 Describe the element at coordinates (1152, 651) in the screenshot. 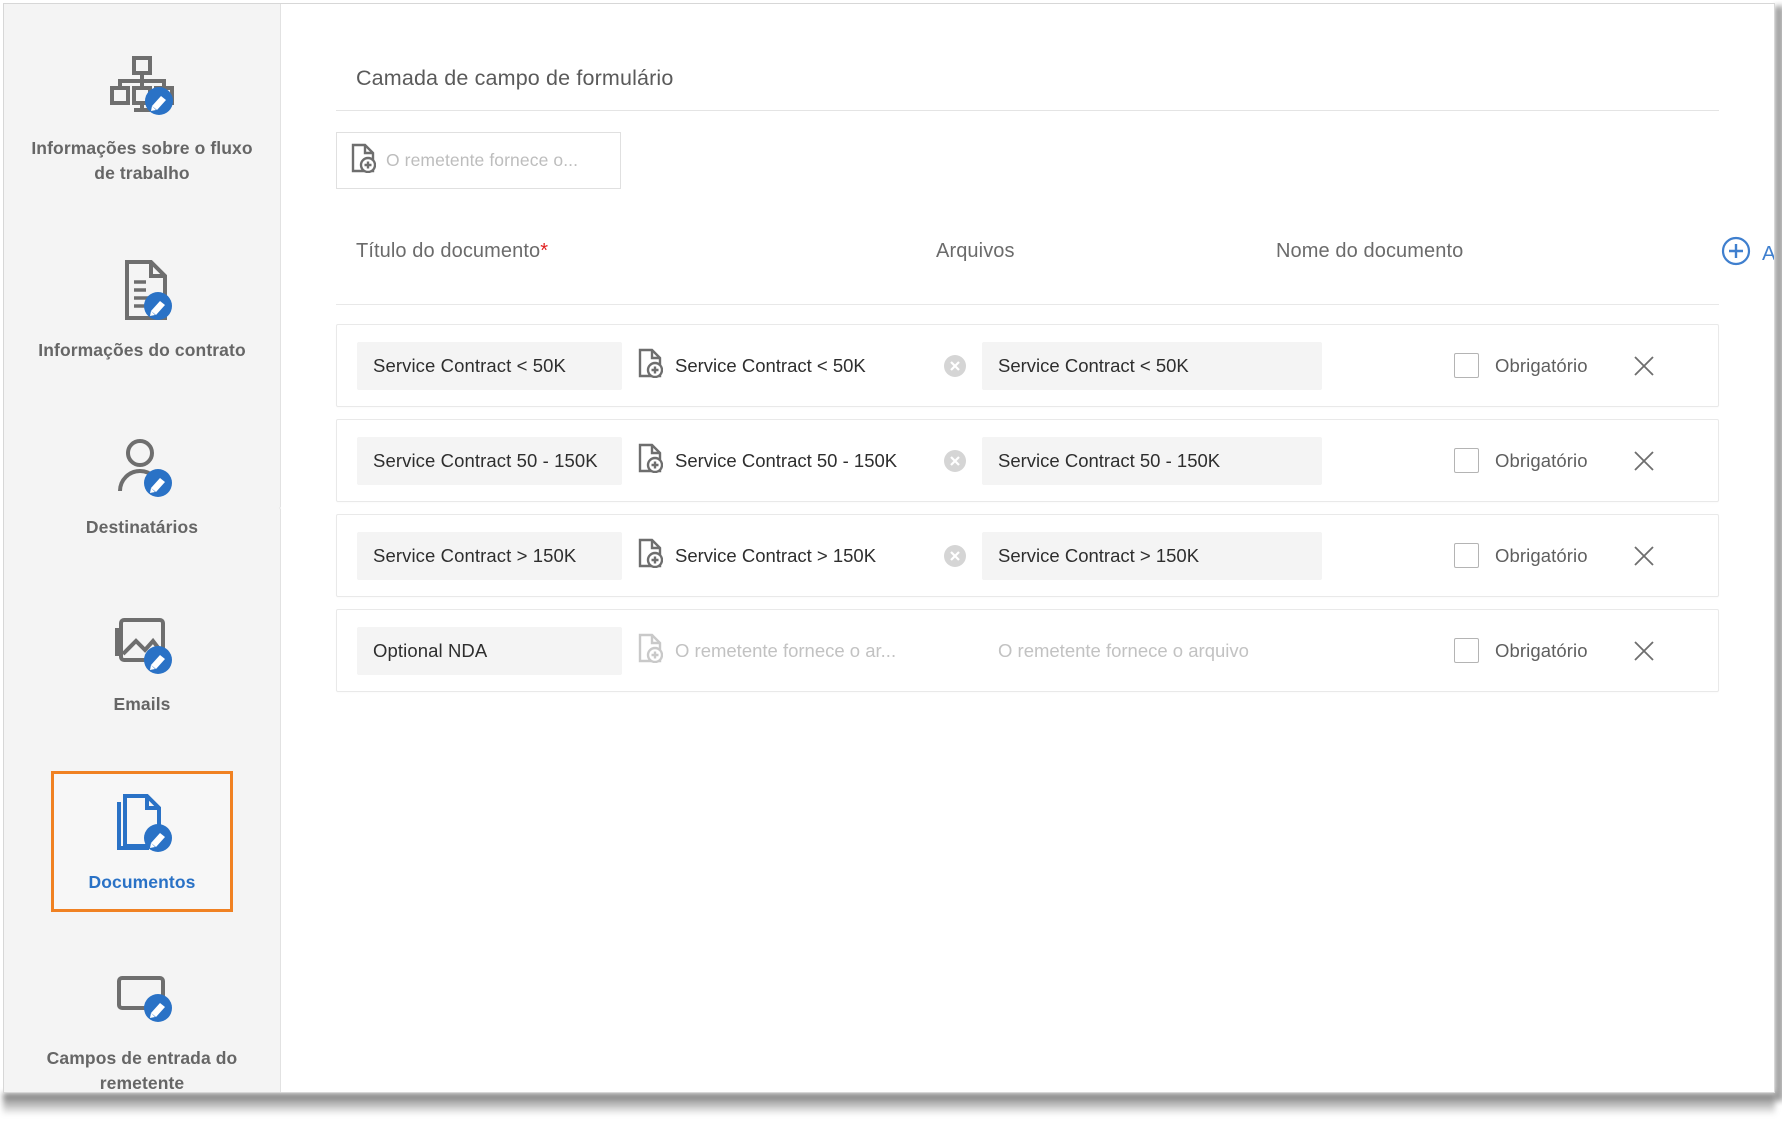

I see `document-name-field: O remetente fornece o arquivo` at that location.